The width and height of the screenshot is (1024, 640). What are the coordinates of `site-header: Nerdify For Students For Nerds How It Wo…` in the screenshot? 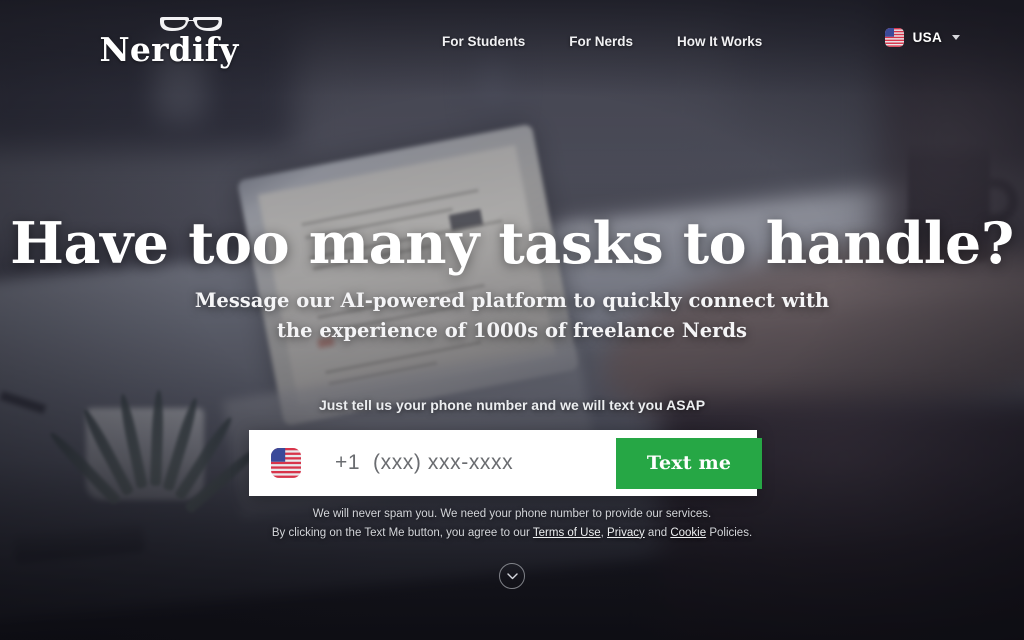 It's located at (512, 40).